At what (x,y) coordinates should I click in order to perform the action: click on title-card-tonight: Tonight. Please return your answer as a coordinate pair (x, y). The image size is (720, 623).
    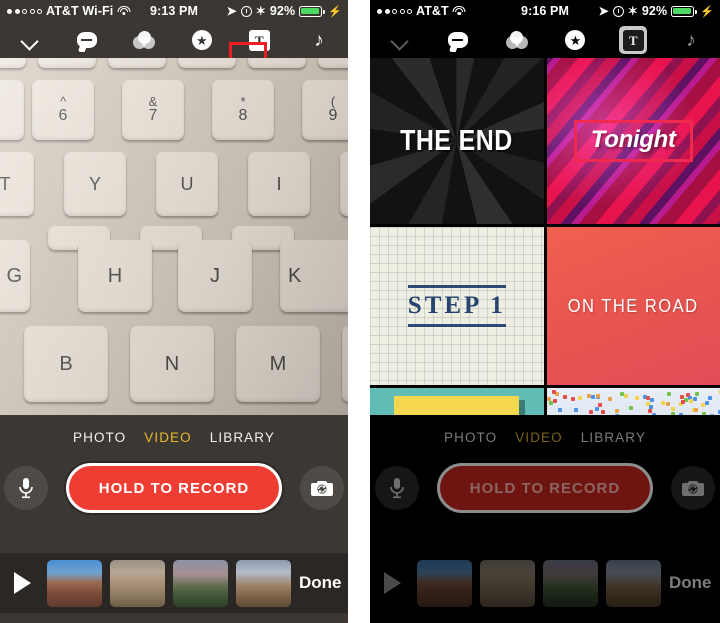
    Looking at the image, I should click on (633, 141).